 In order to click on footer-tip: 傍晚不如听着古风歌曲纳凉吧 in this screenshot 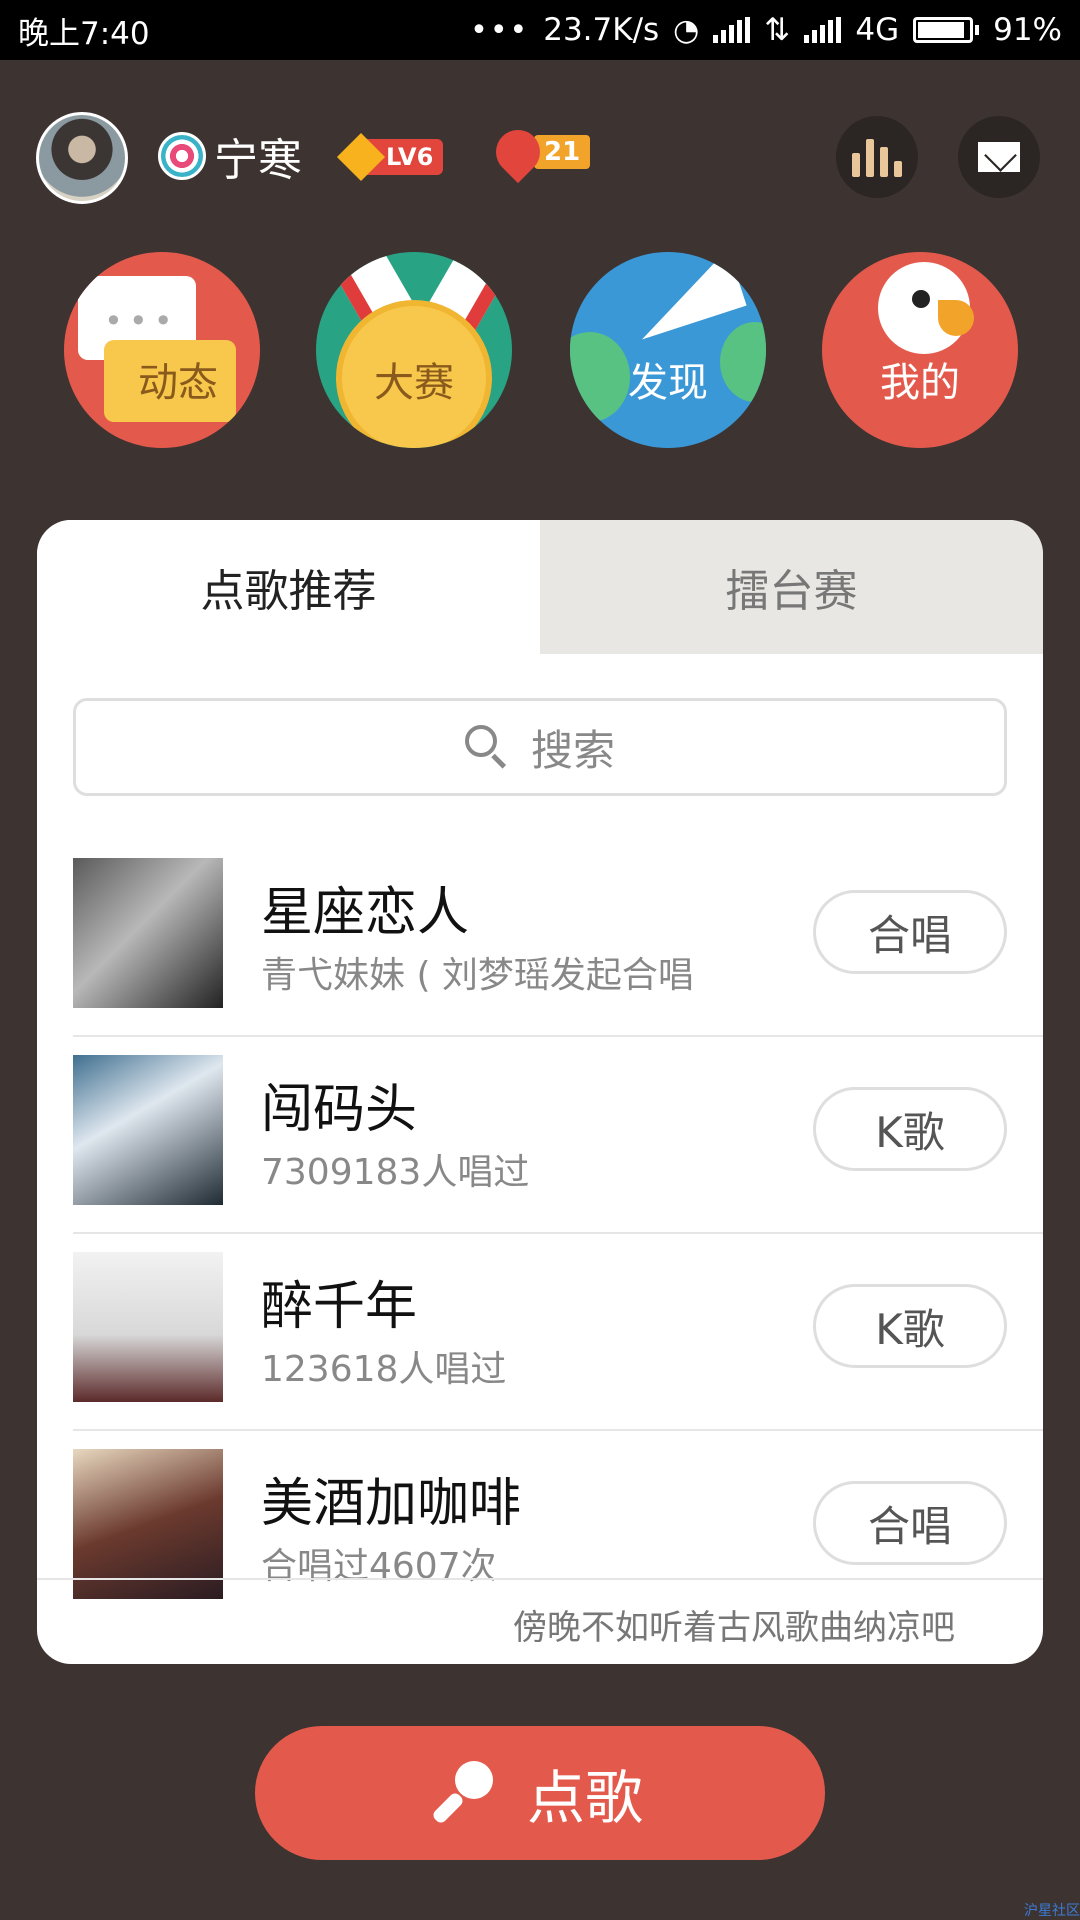, I will do `click(734, 1624)`.